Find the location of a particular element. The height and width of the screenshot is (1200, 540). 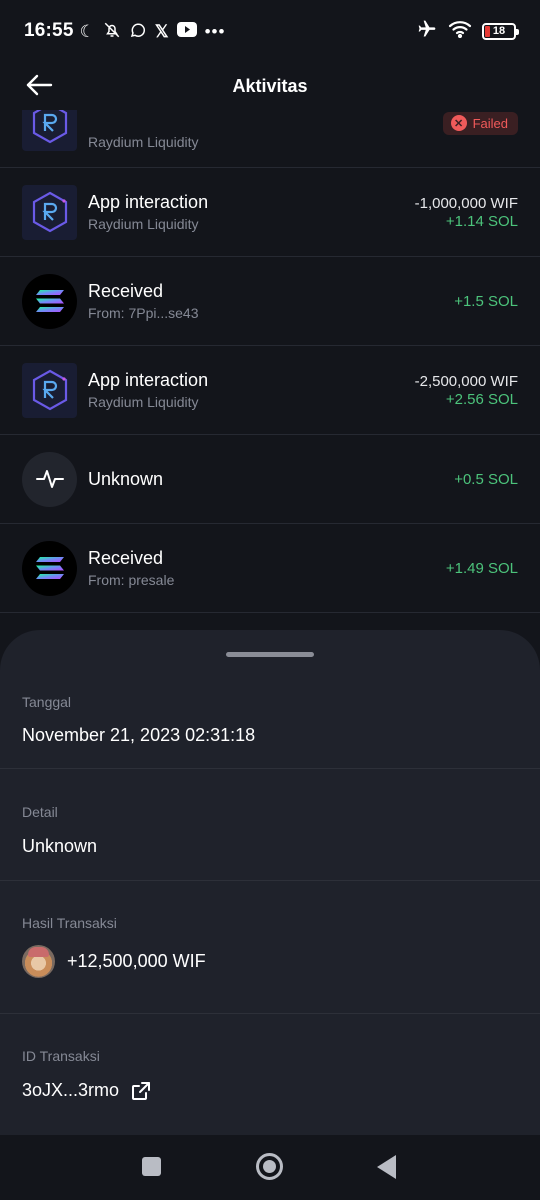

recents-button is located at coordinates (151, 1166).